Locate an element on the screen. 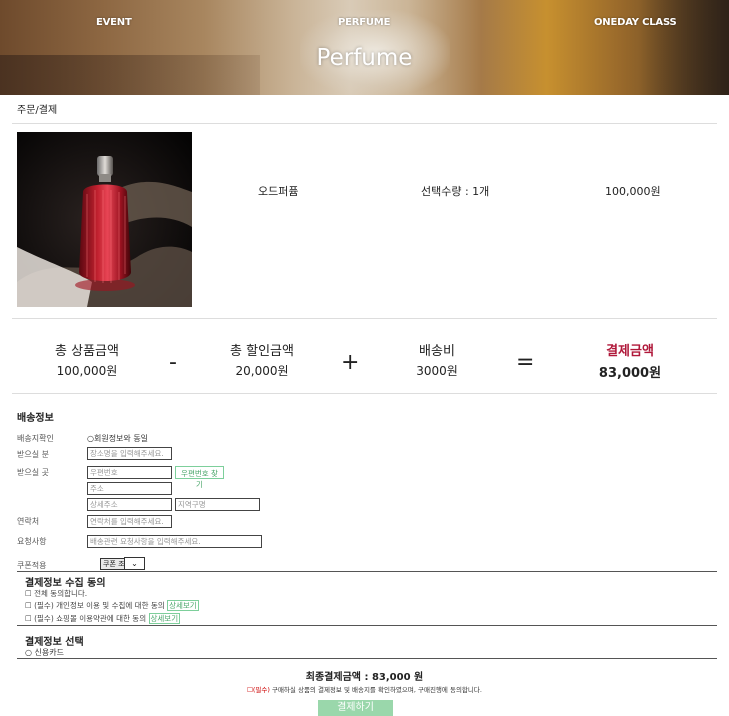  product-price: 100,000원 is located at coordinates (633, 191).